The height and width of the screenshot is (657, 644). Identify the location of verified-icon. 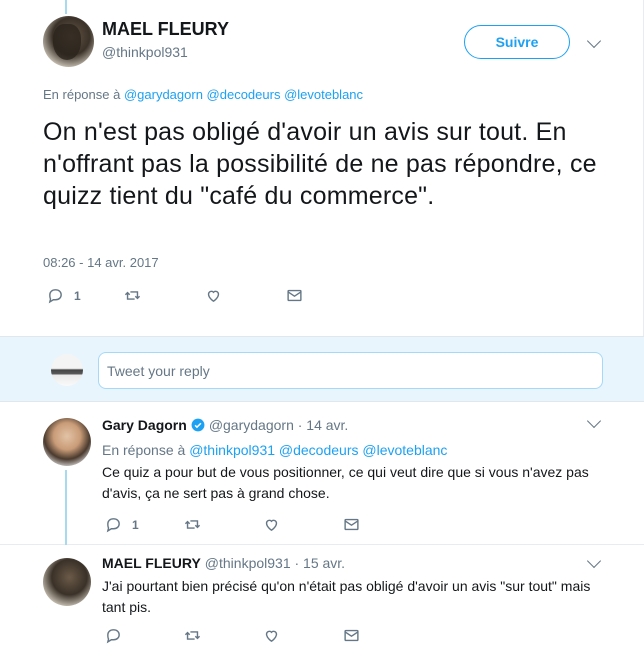
(198, 425).